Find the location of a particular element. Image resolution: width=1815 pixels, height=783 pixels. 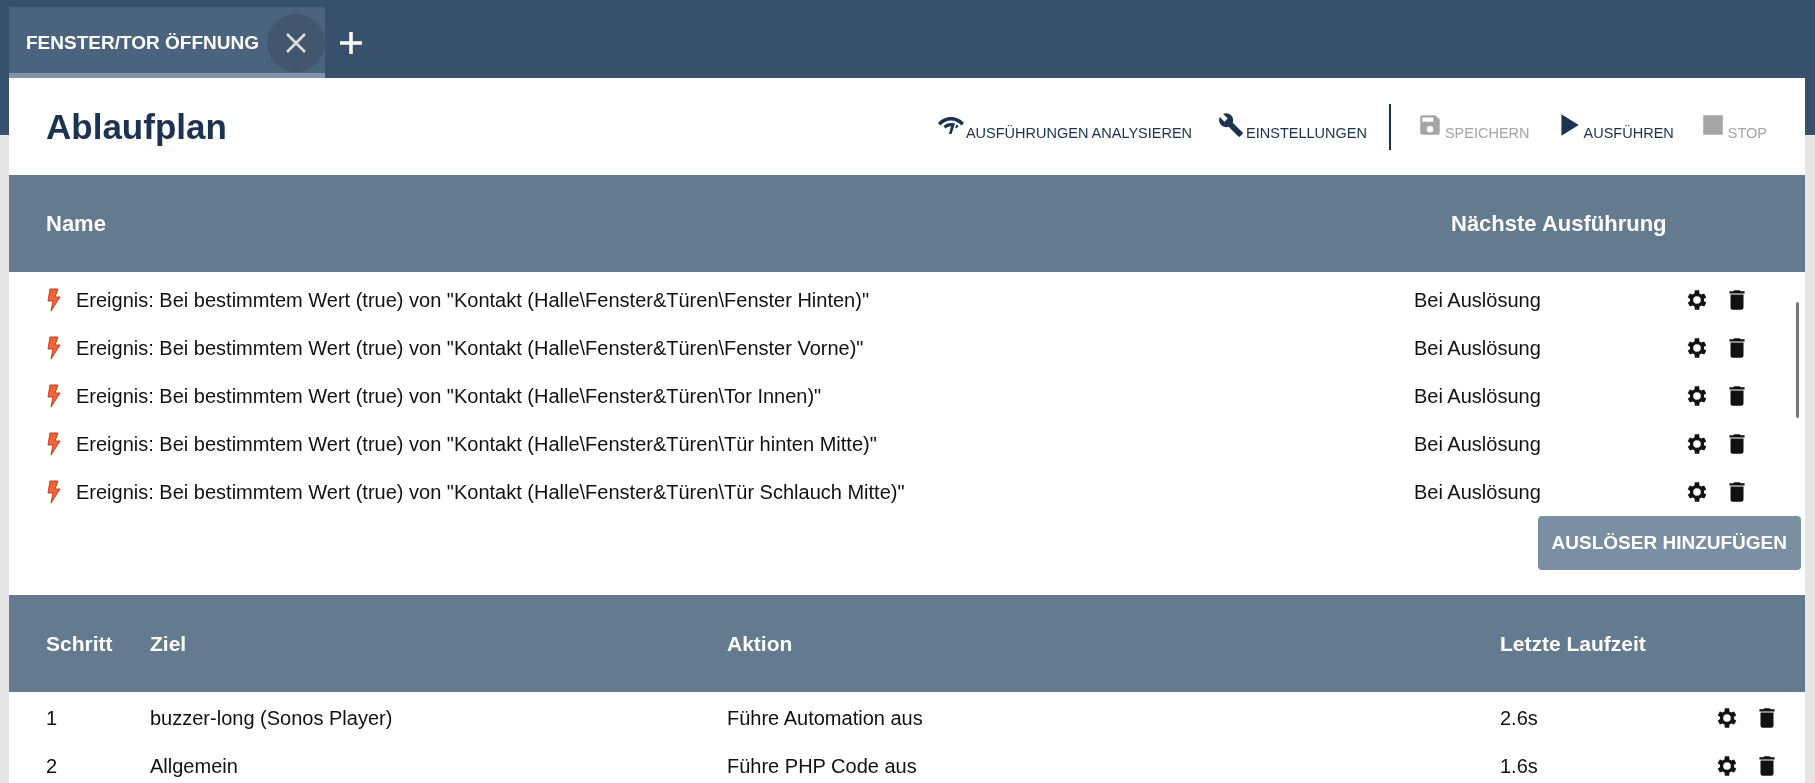

table-cell-text: 1.6s is located at coordinates (1519, 766).